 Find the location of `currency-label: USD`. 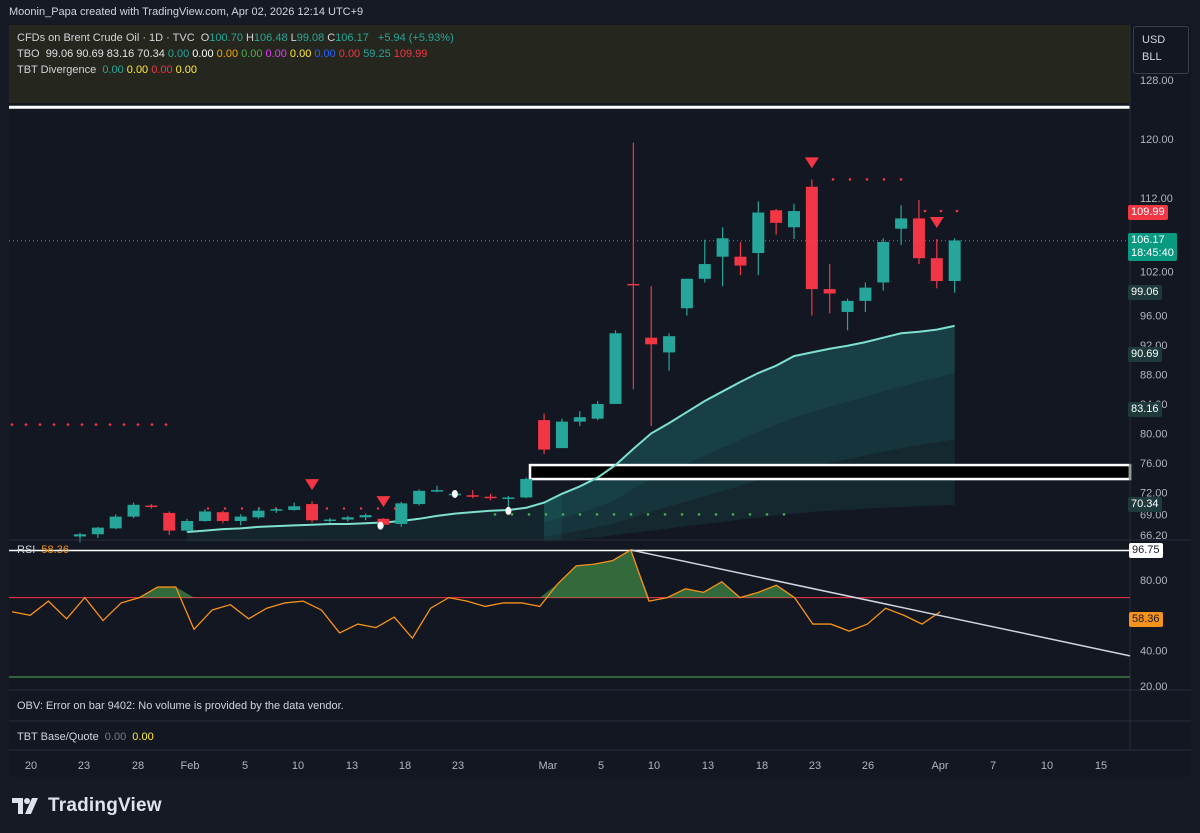

currency-label: USD is located at coordinates (1165, 40).